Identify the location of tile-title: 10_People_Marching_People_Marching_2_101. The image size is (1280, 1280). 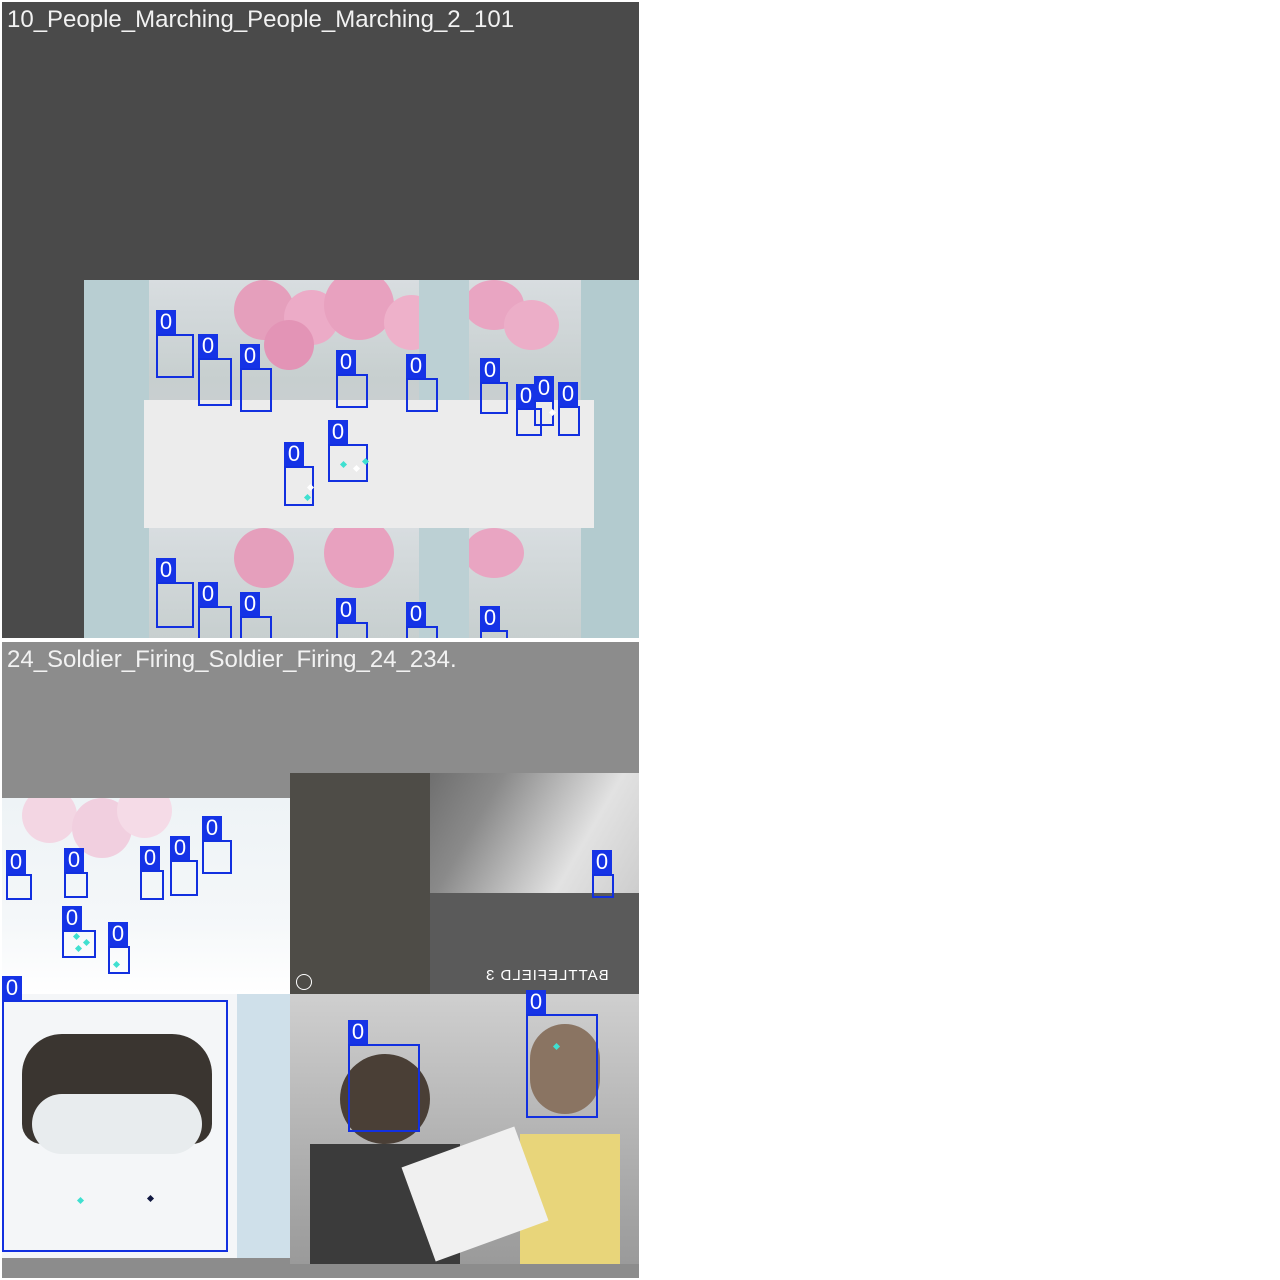
(261, 19).